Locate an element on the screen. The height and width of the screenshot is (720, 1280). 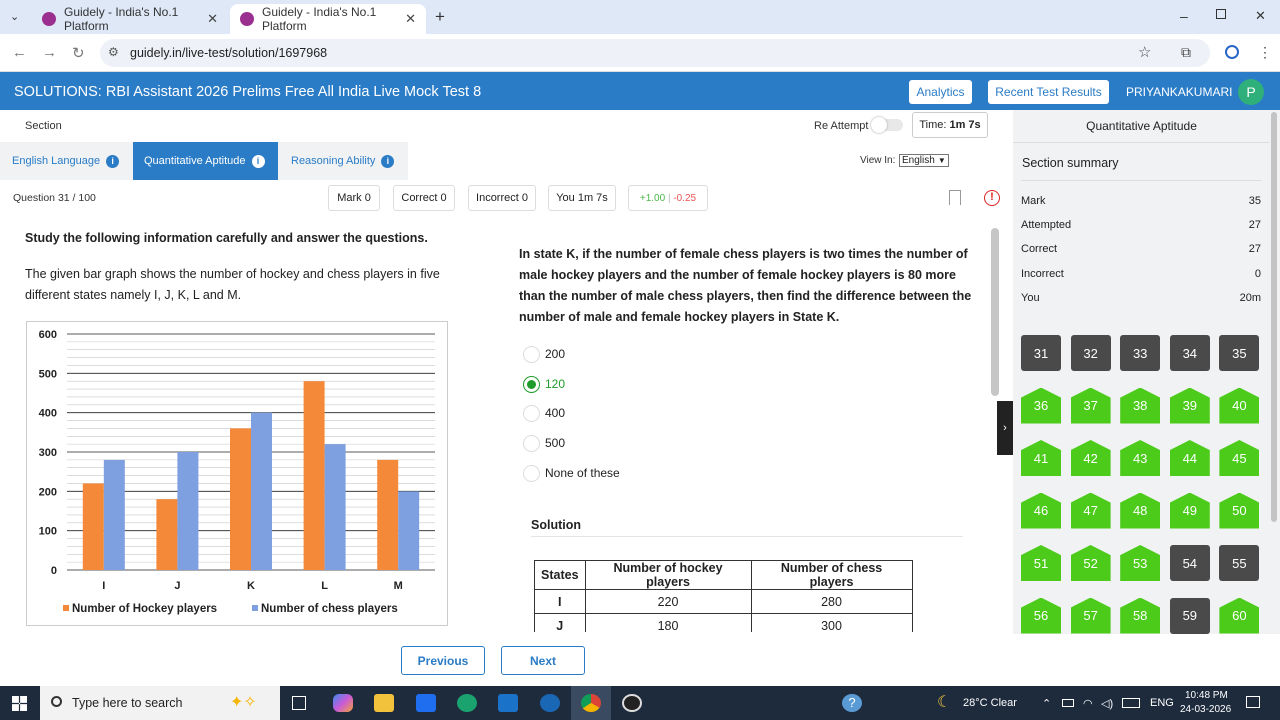
question-palette-button: 49 is located at coordinates (1189, 510).